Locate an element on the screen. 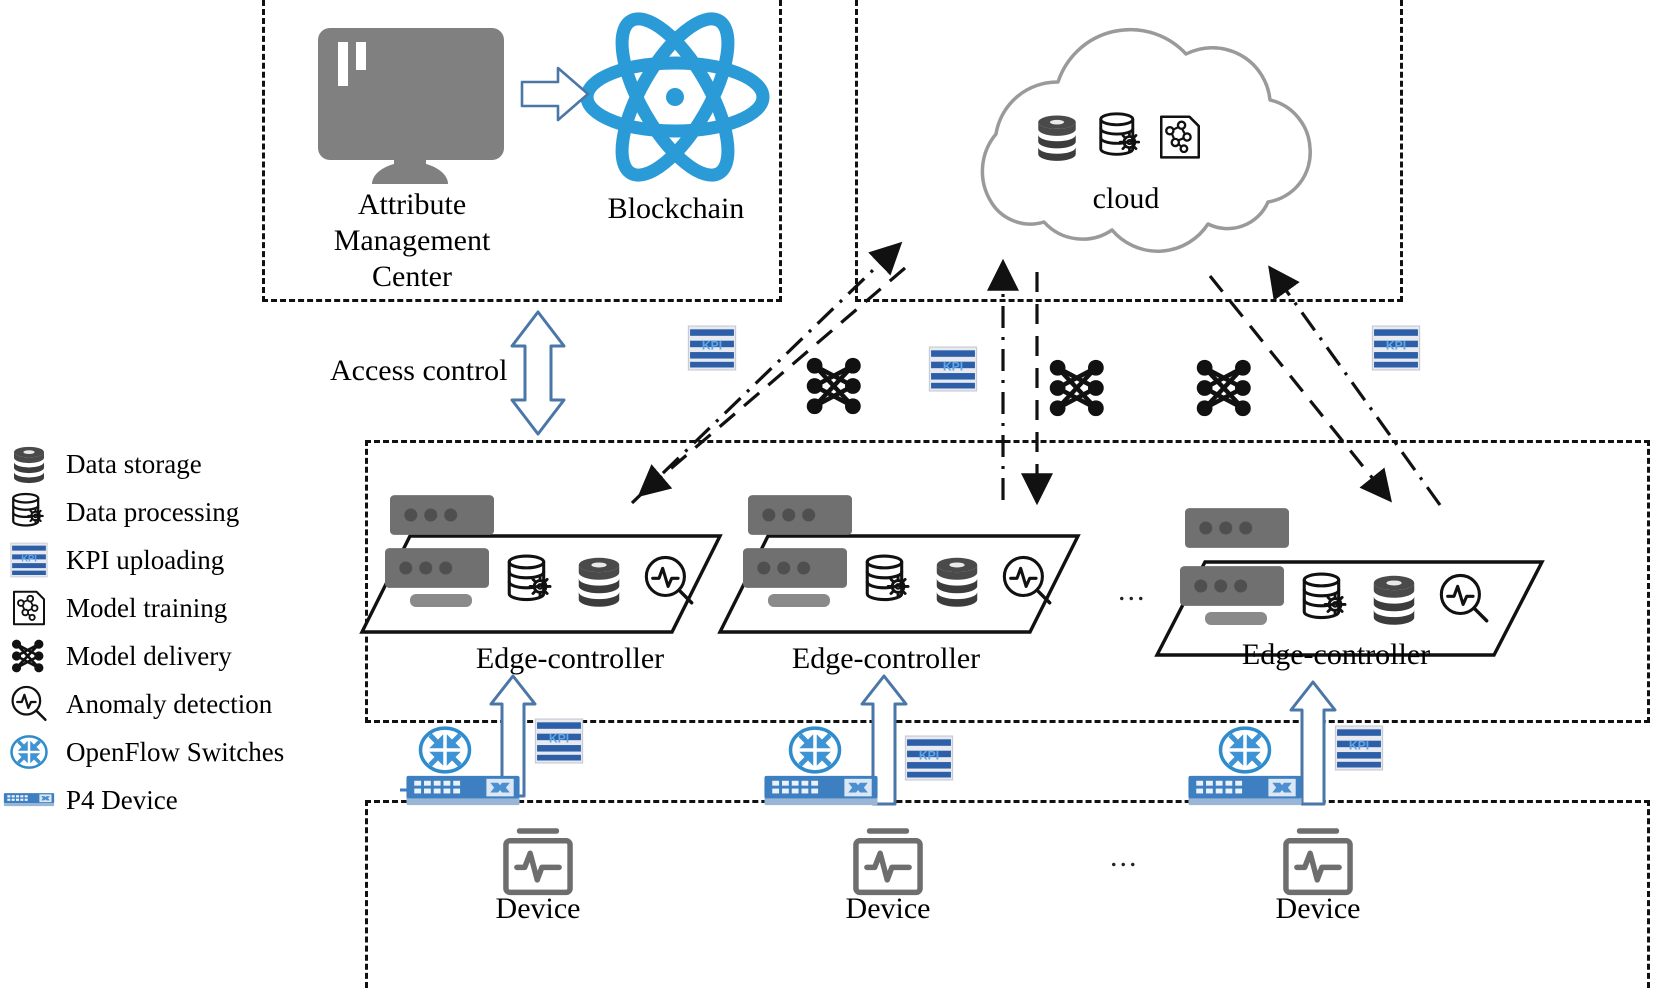 The height and width of the screenshot is (988, 1655). edge-controller-label-2: Edge-controller is located at coordinates (886, 658).